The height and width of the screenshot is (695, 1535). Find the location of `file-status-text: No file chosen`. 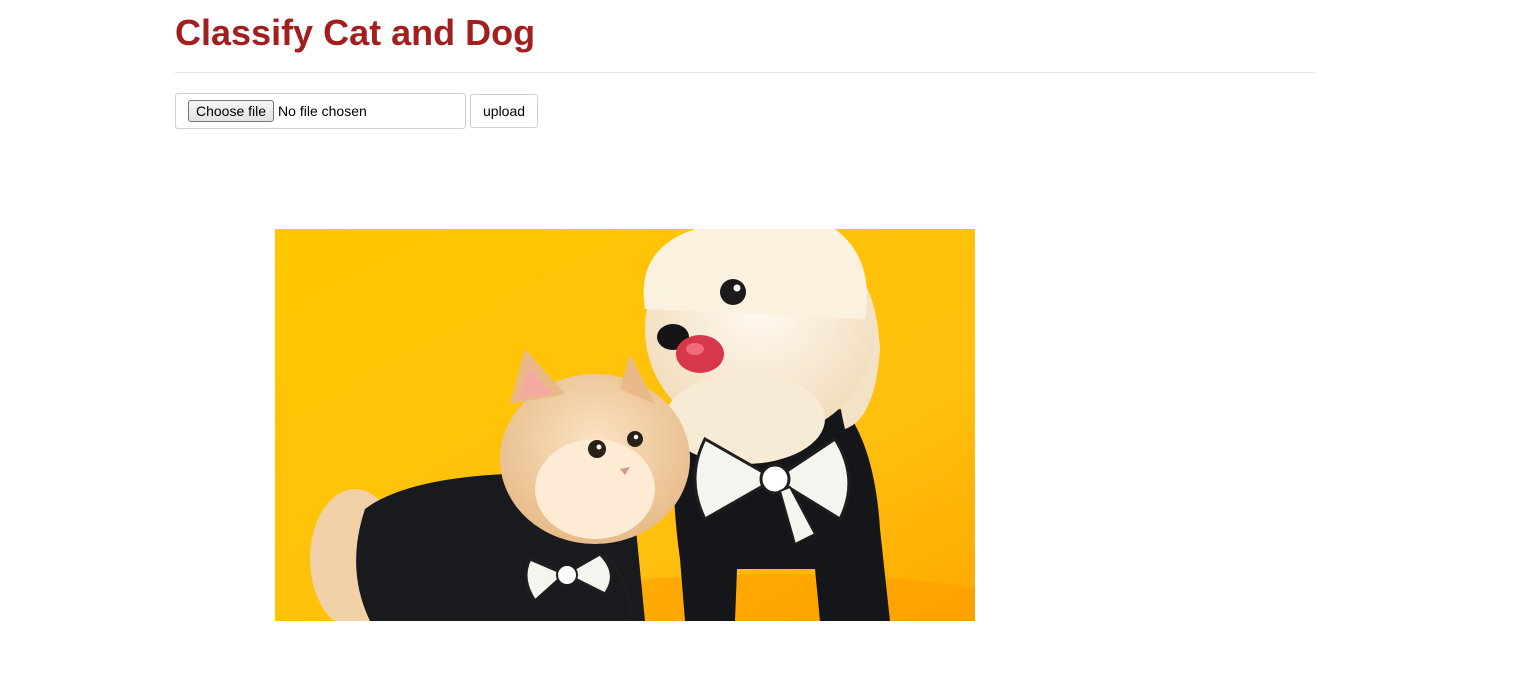

file-status-text: No file chosen is located at coordinates (322, 111).